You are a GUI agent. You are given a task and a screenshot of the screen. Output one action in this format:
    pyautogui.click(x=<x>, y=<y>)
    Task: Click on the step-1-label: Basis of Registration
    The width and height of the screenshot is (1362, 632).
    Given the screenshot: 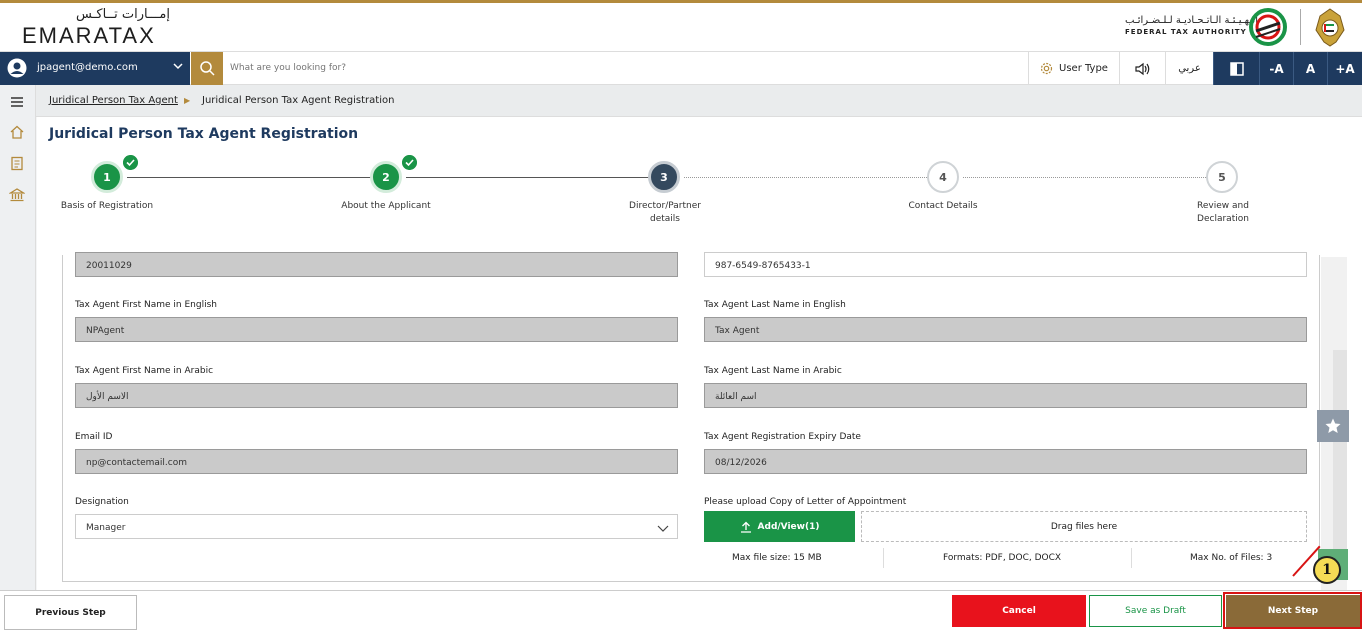 What is the action you would take?
    pyautogui.click(x=107, y=206)
    